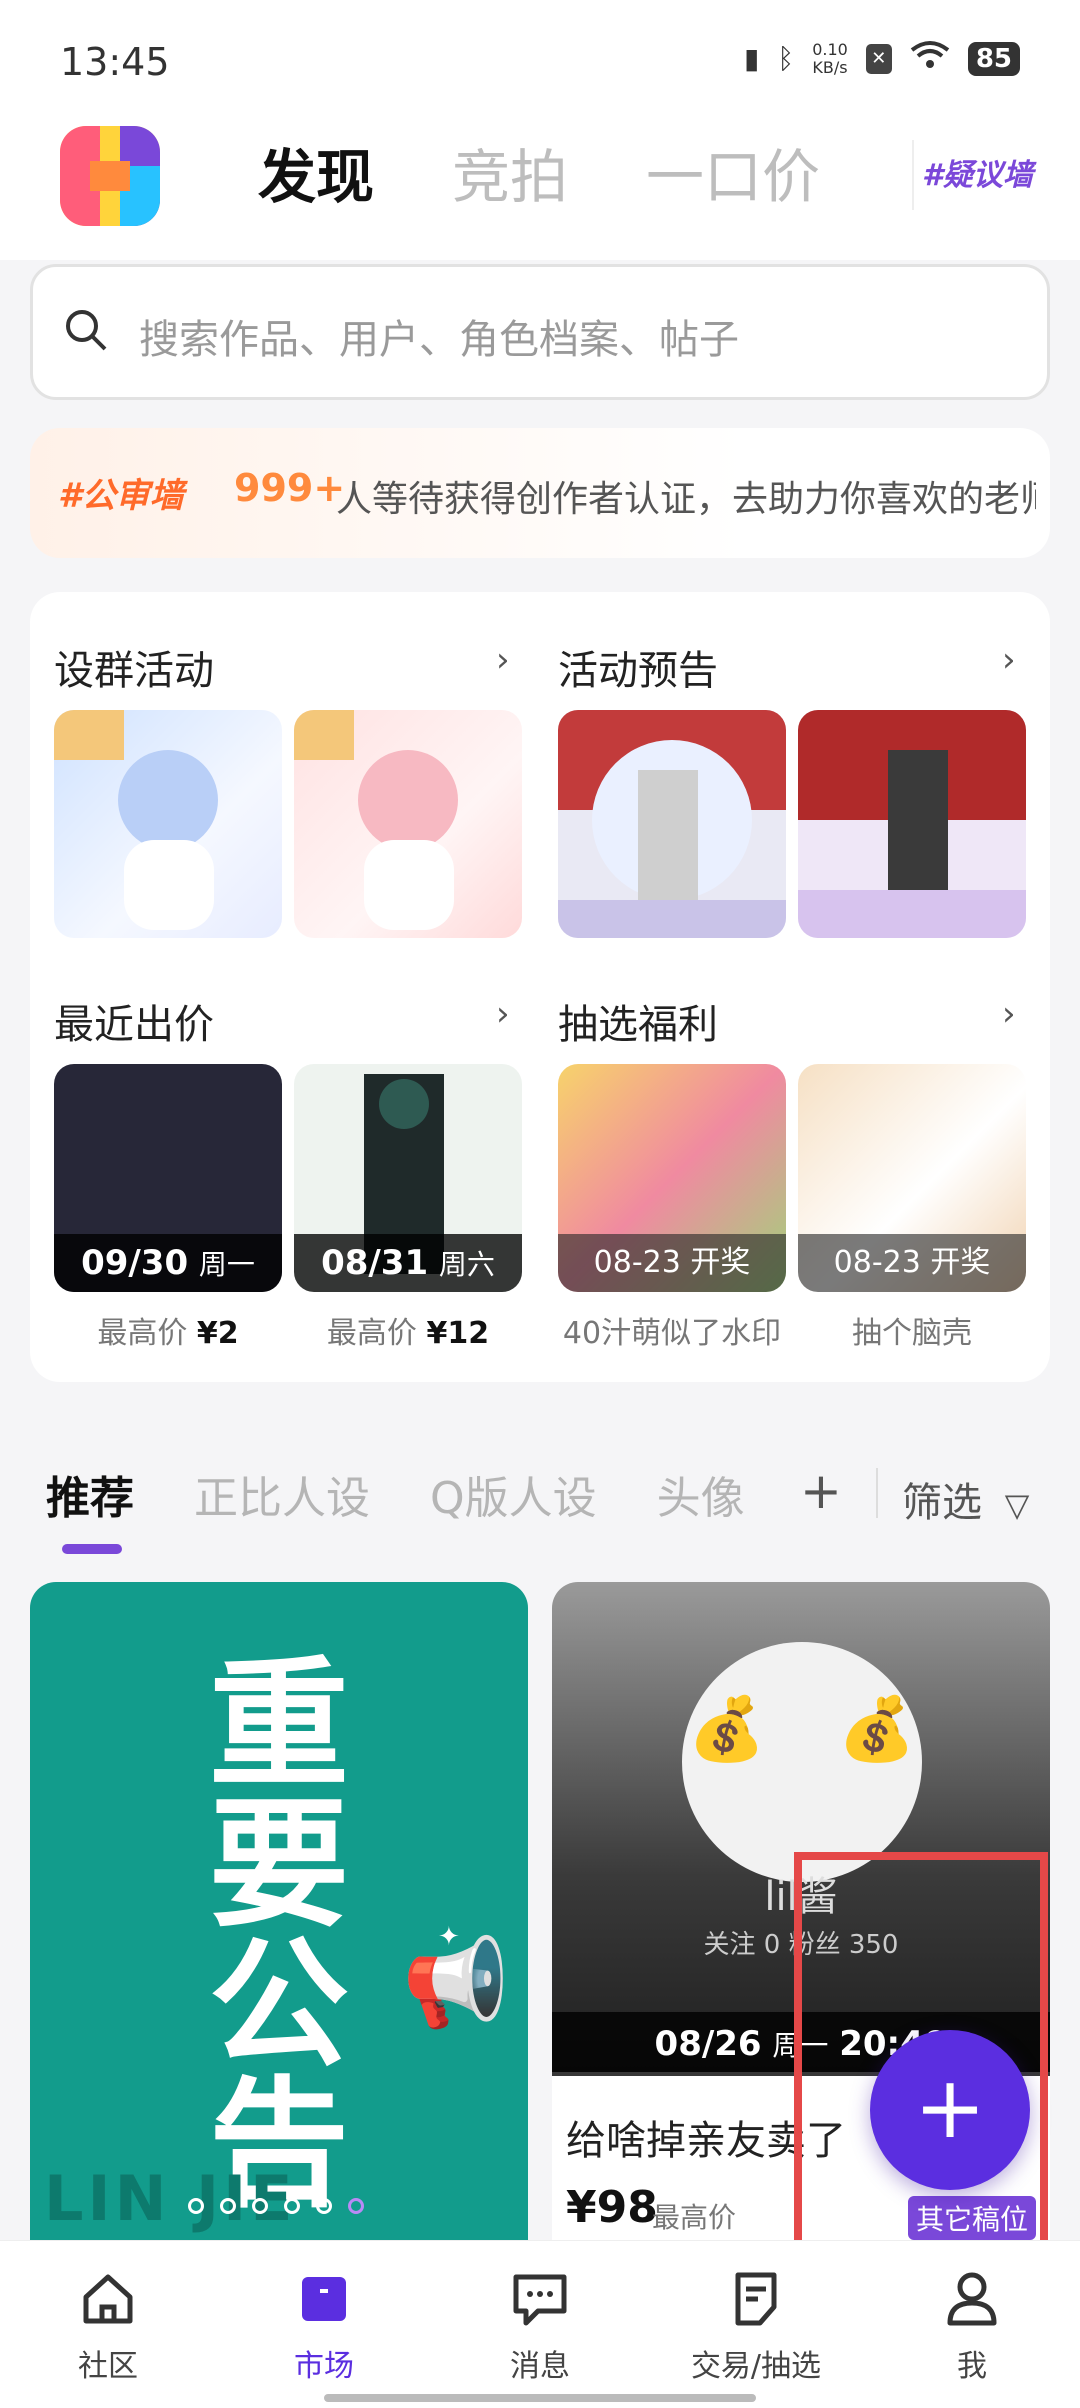 Image resolution: width=1080 pixels, height=2408 pixels. Describe the element at coordinates (694, 2217) in the screenshot. I see `price-label: 最高价` at that location.